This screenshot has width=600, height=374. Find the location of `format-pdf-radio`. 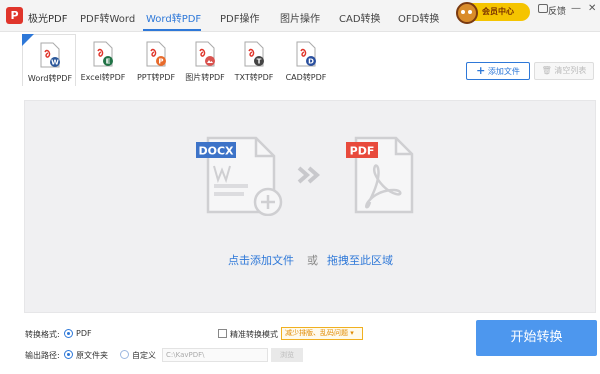

format-pdf-radio is located at coordinates (68, 333).